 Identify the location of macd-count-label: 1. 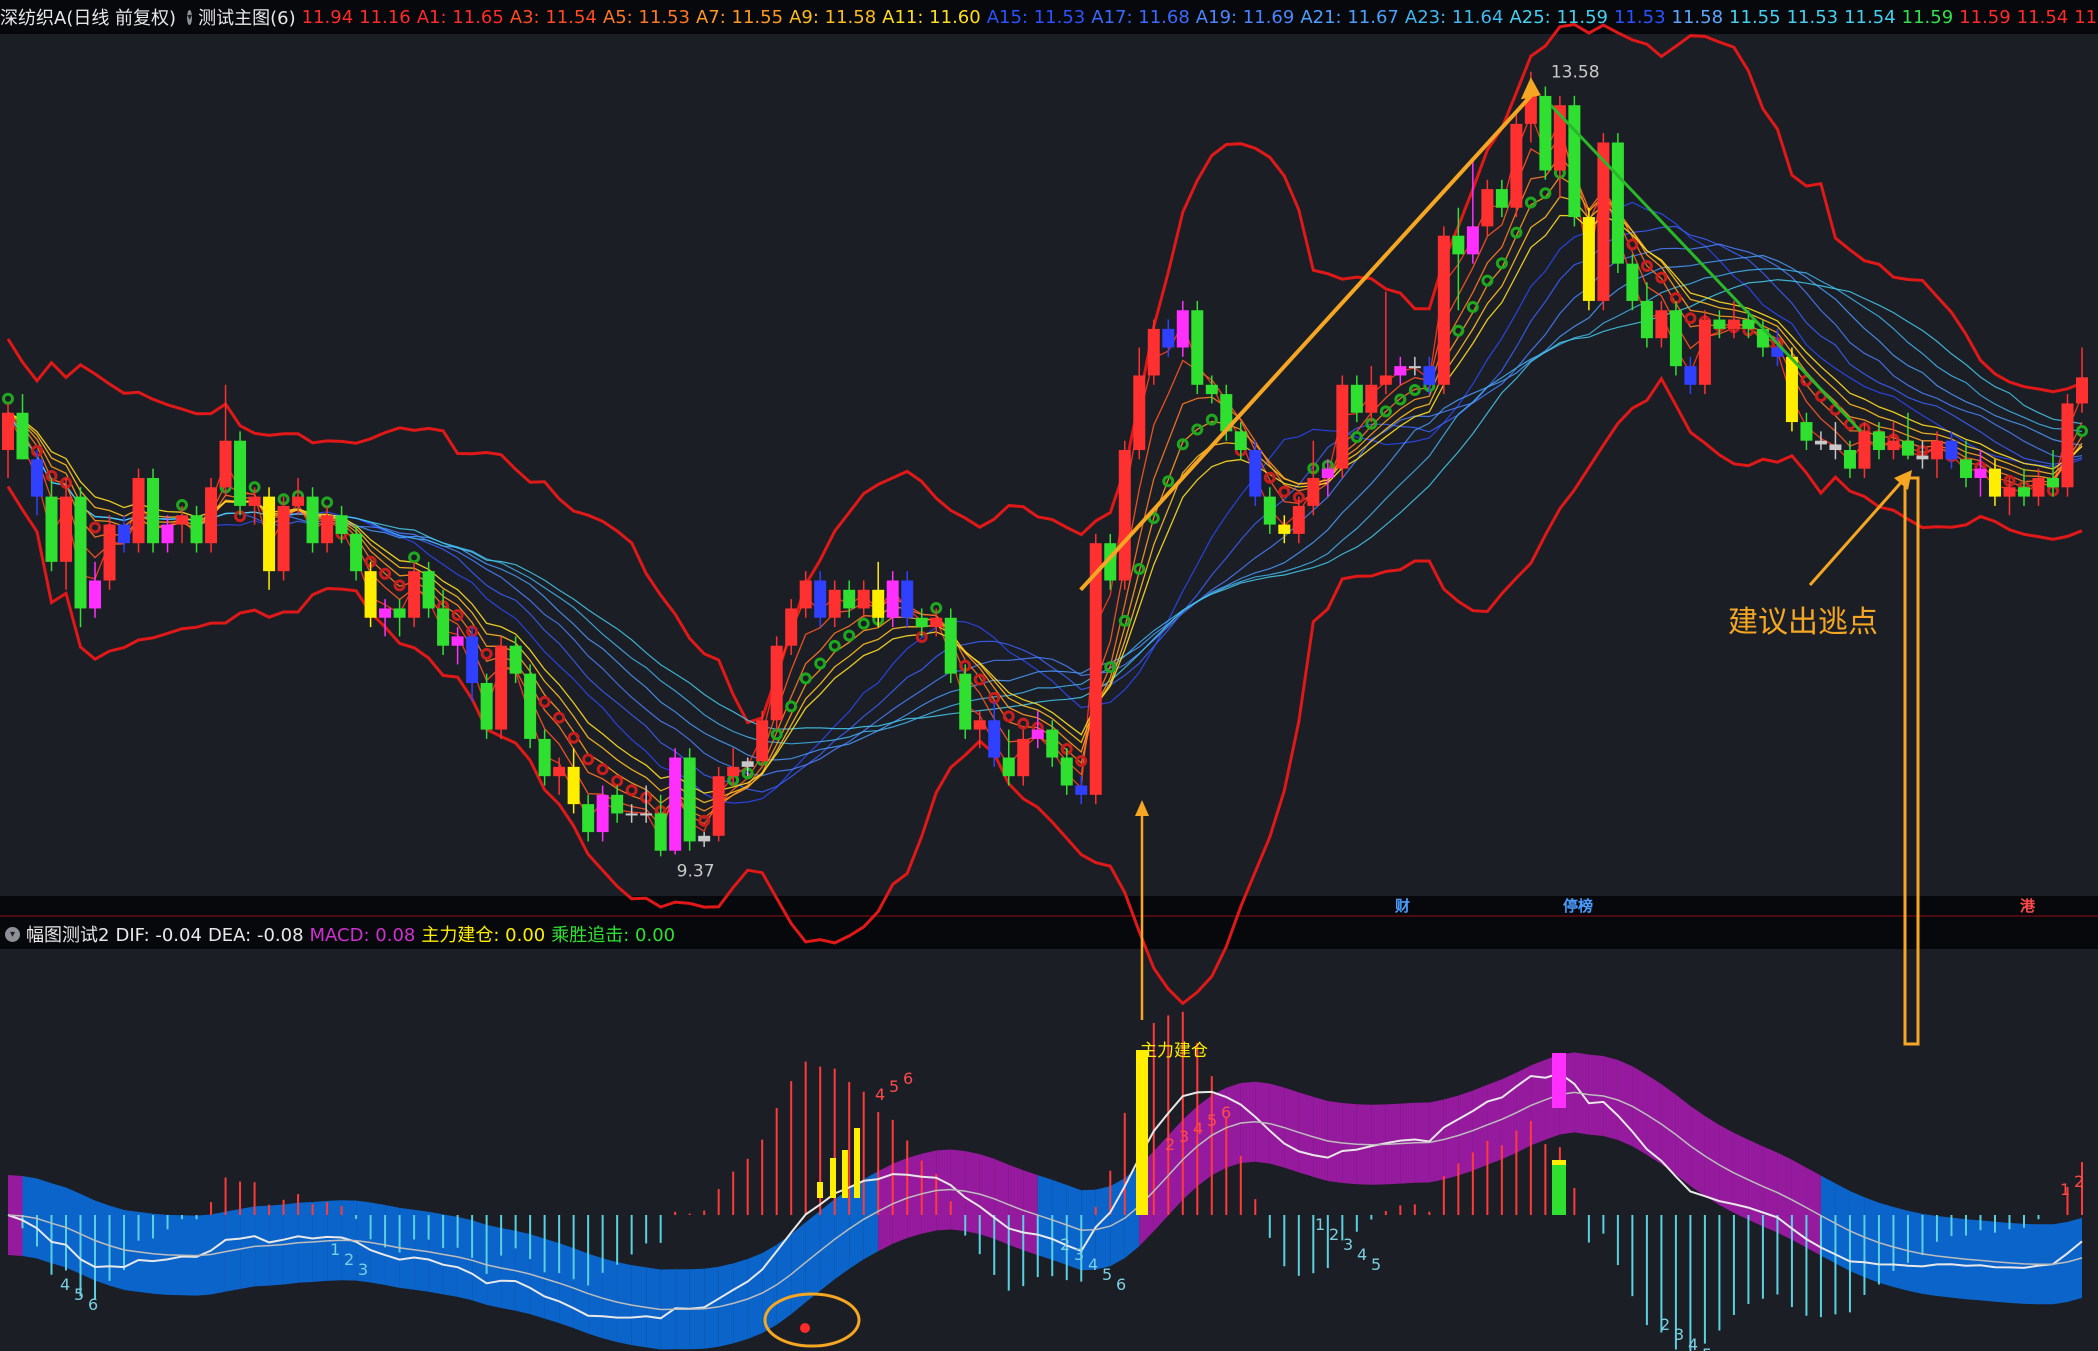
(1320, 1224).